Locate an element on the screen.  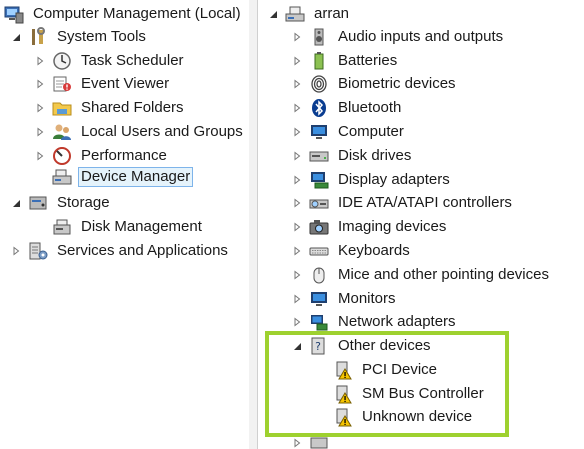
services-icon is located at coordinates (38, 251).